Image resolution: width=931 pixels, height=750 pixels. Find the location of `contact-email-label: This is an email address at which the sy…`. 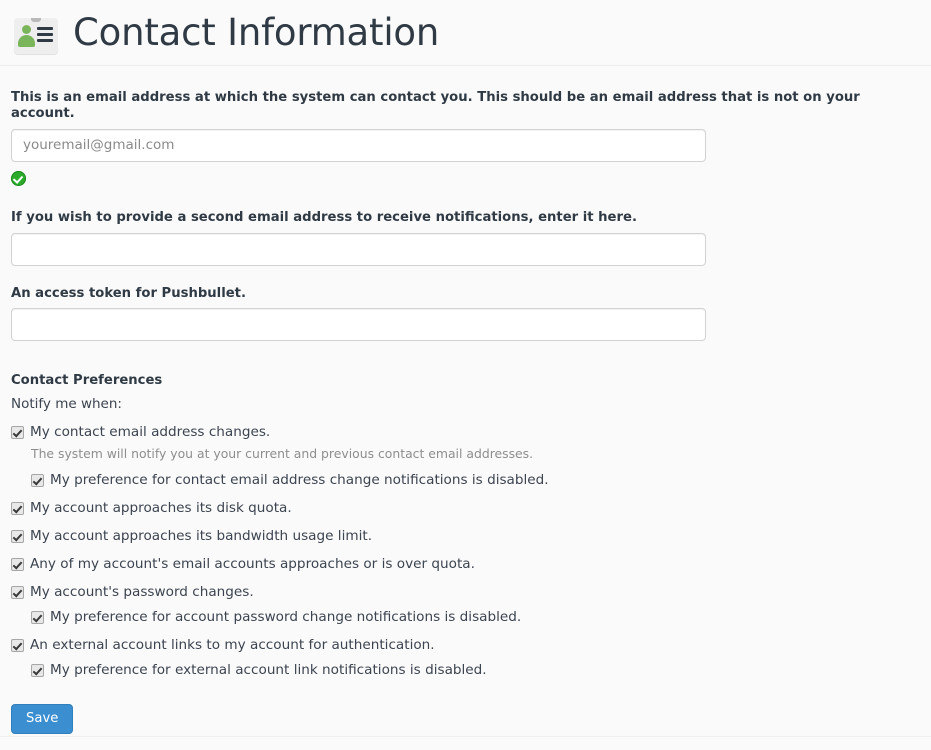

contact-email-label: This is an email address at which the sy… is located at coordinates (435, 105).